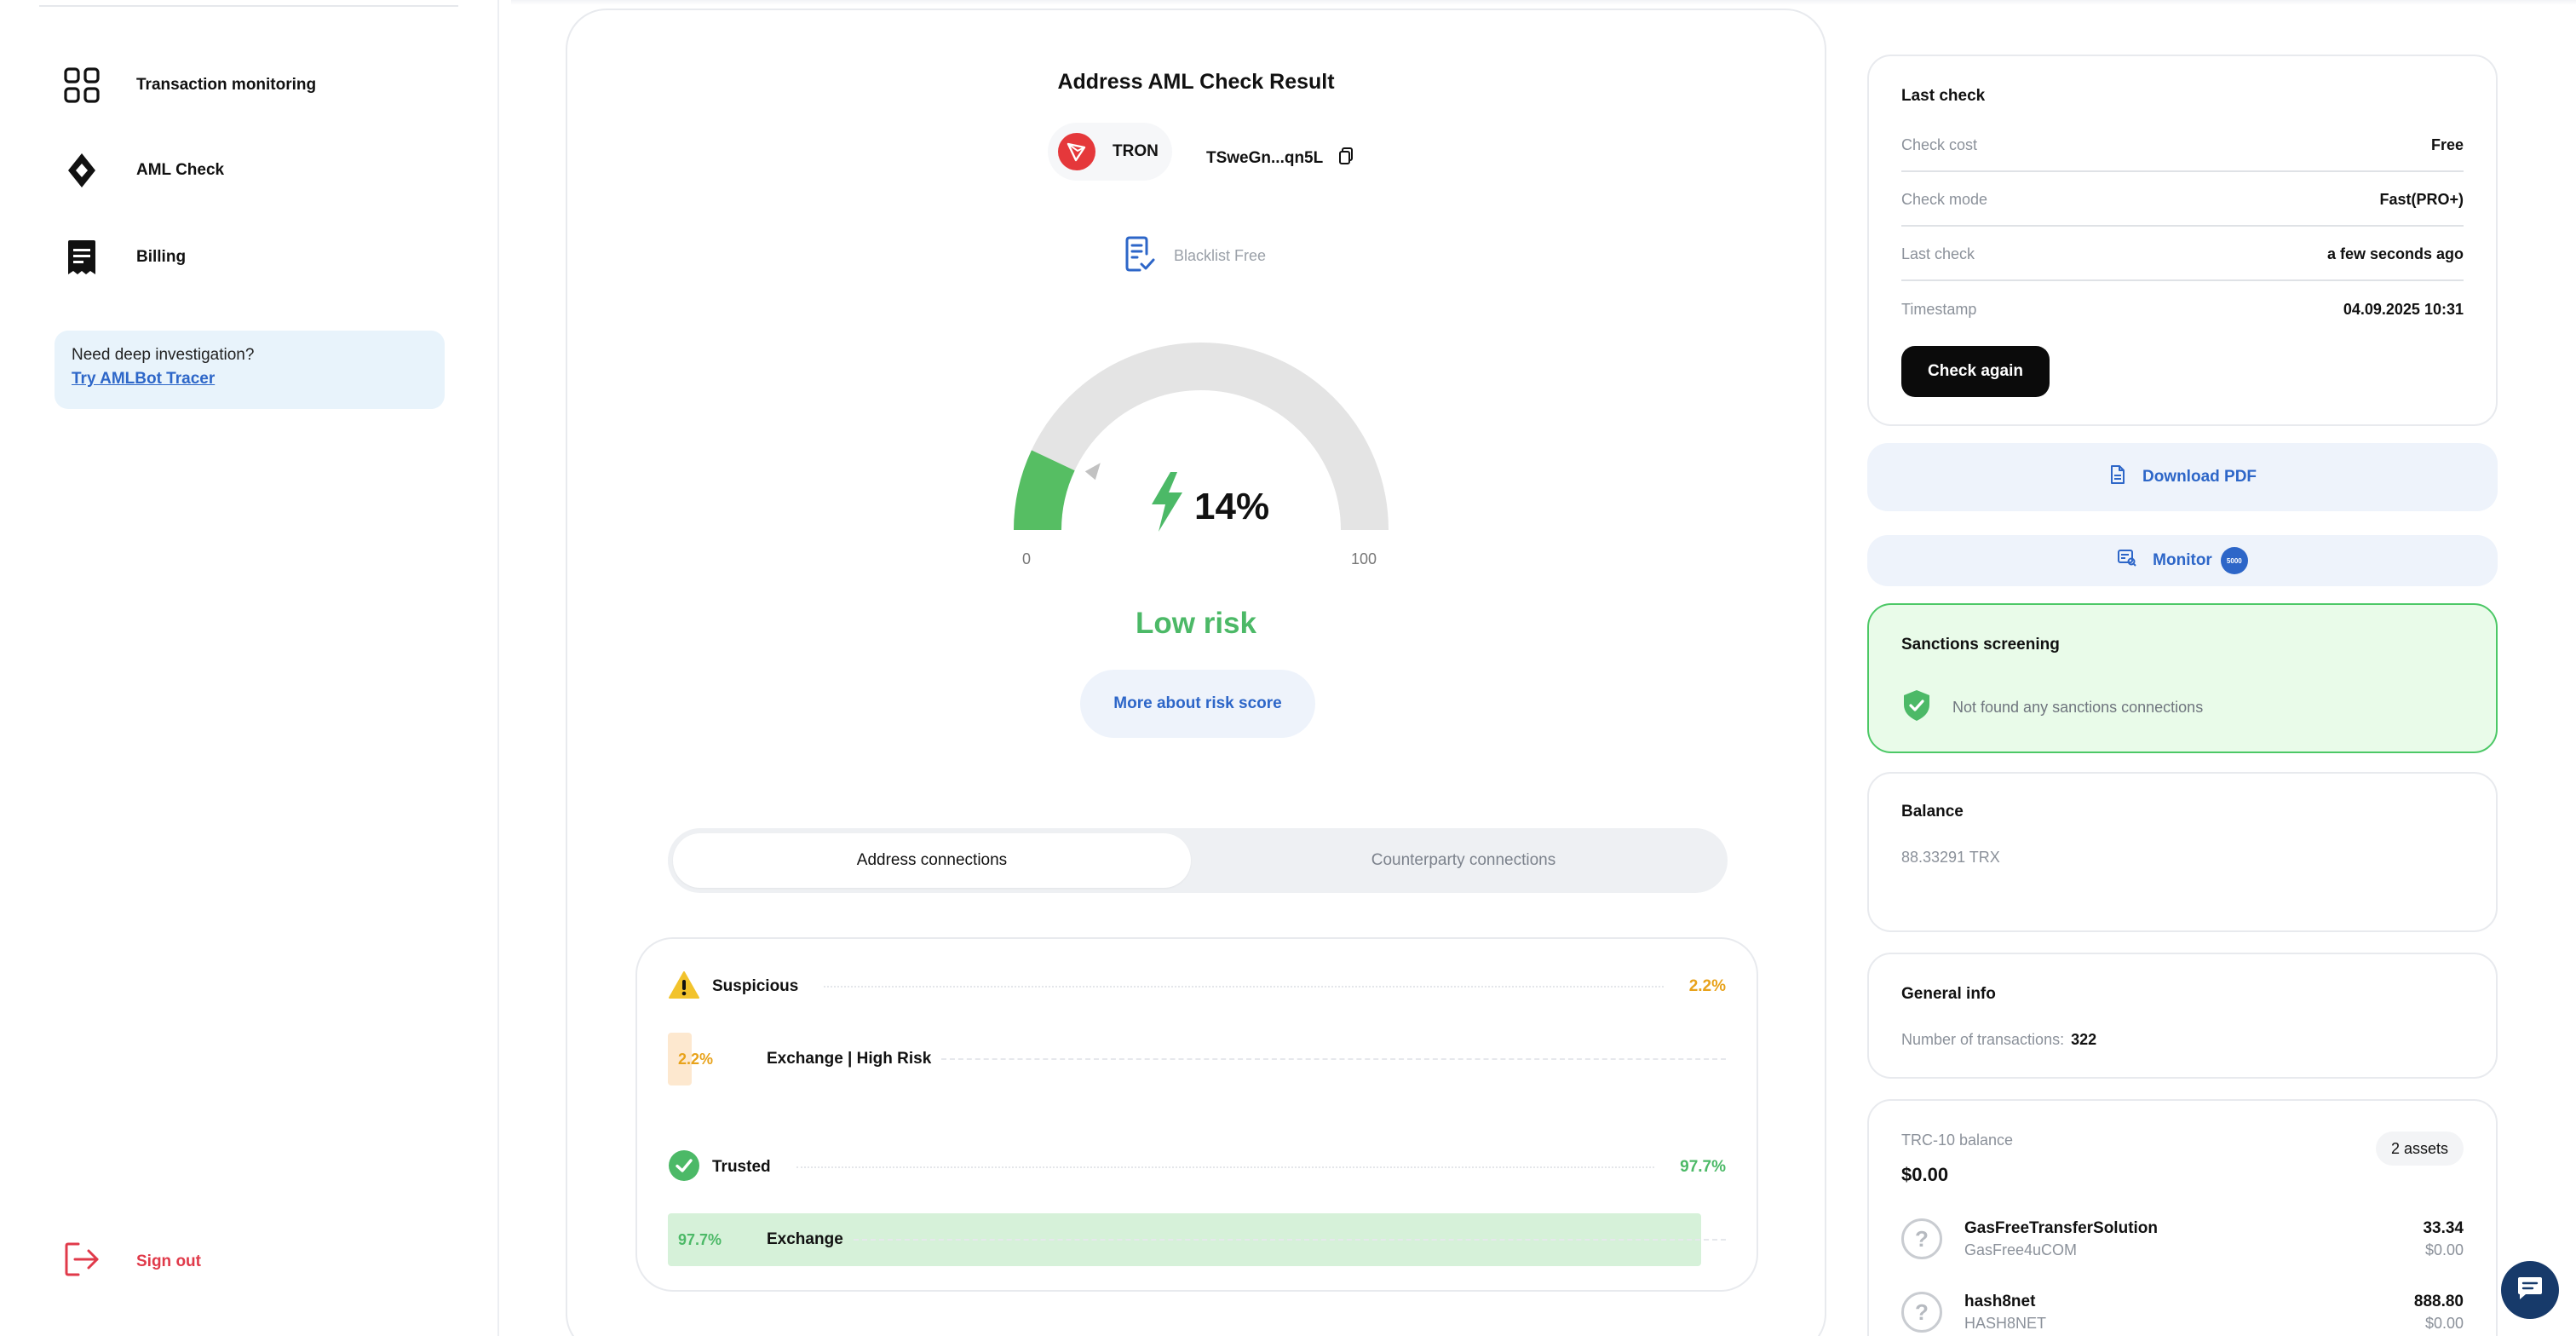 The image size is (2576, 1336). I want to click on blacklist-status: Blacklist Free, so click(1195, 256).